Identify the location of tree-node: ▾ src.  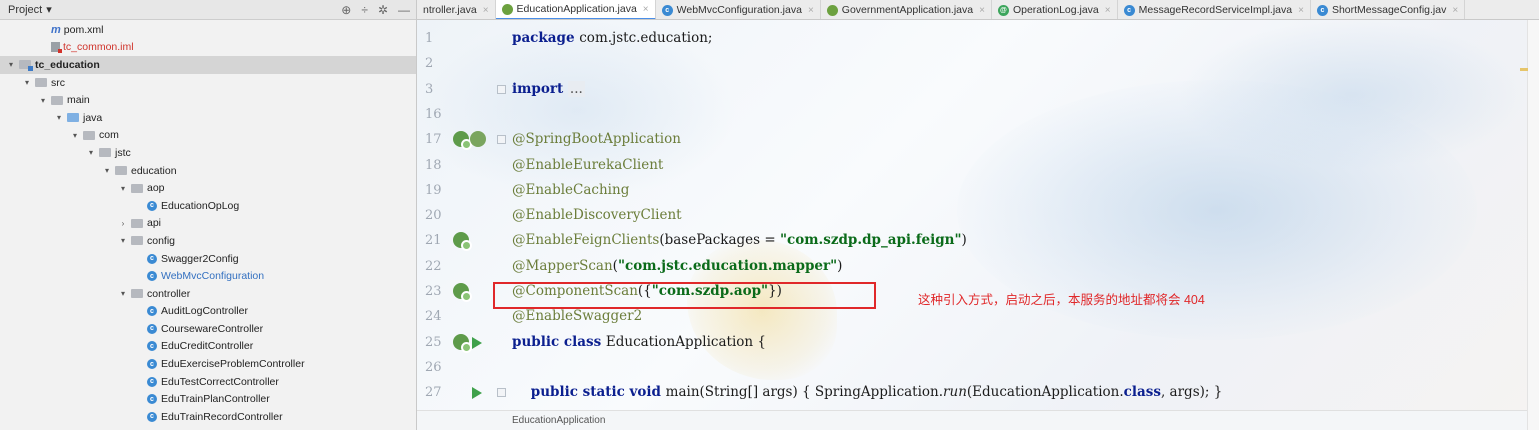
(208, 83).